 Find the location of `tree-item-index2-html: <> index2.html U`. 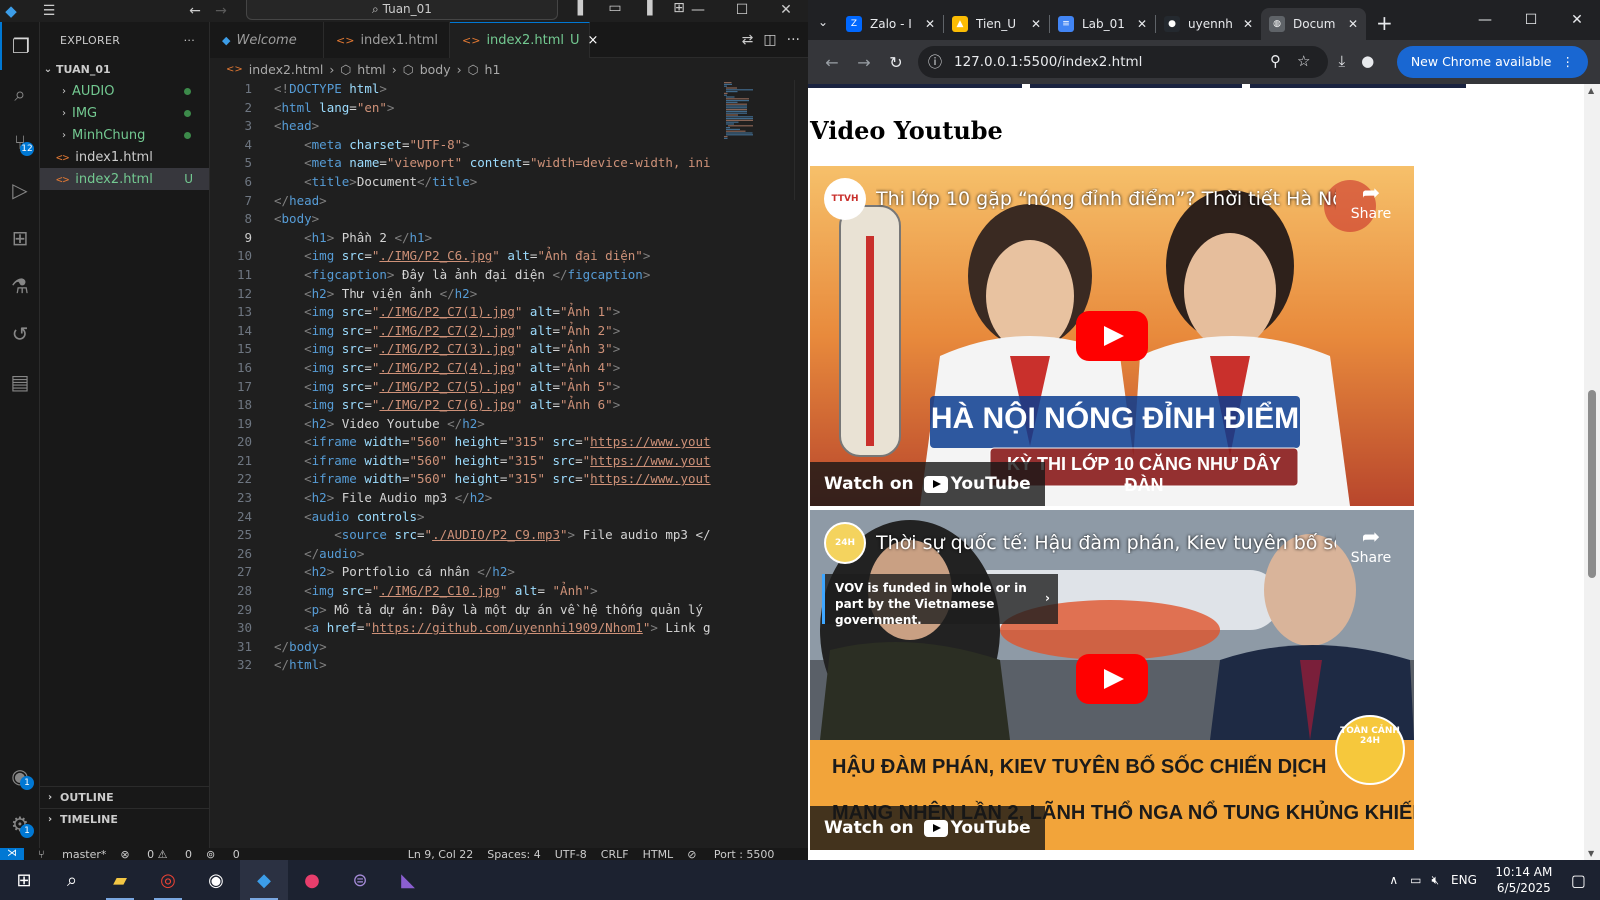

tree-item-index2-html: <> index2.html U is located at coordinates (124, 179).